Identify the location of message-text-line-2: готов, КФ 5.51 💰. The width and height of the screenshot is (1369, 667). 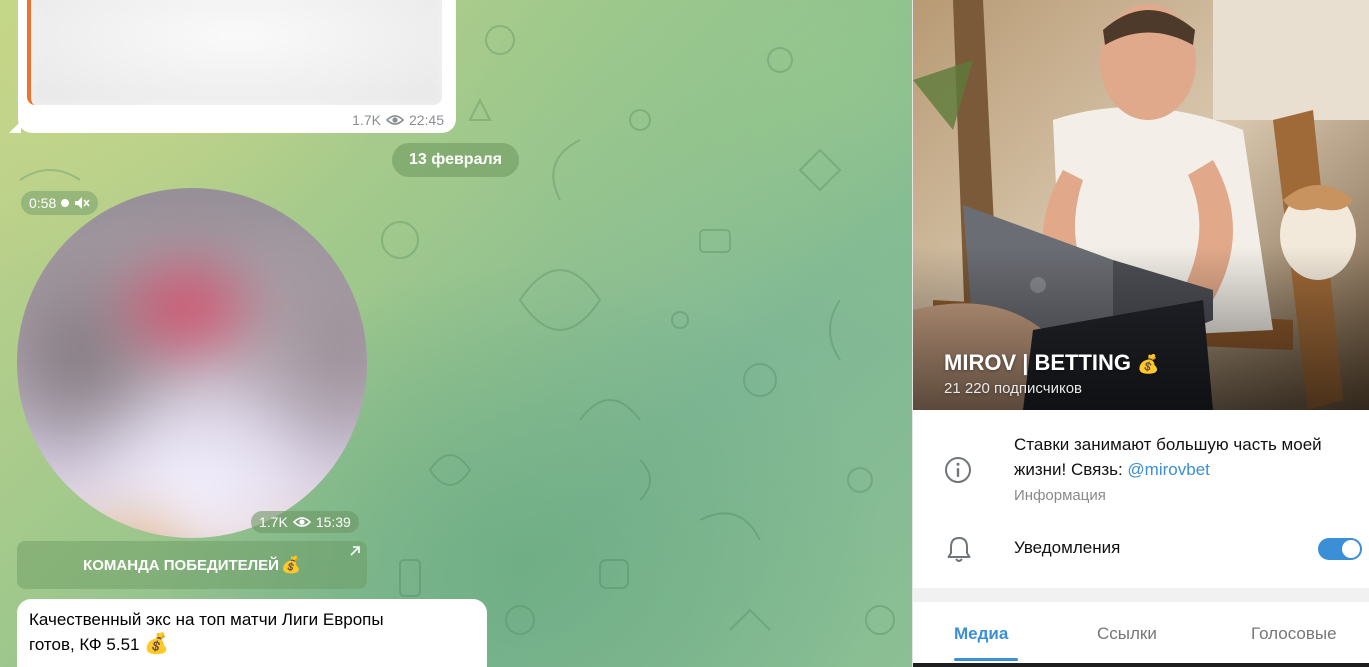
(252, 644).